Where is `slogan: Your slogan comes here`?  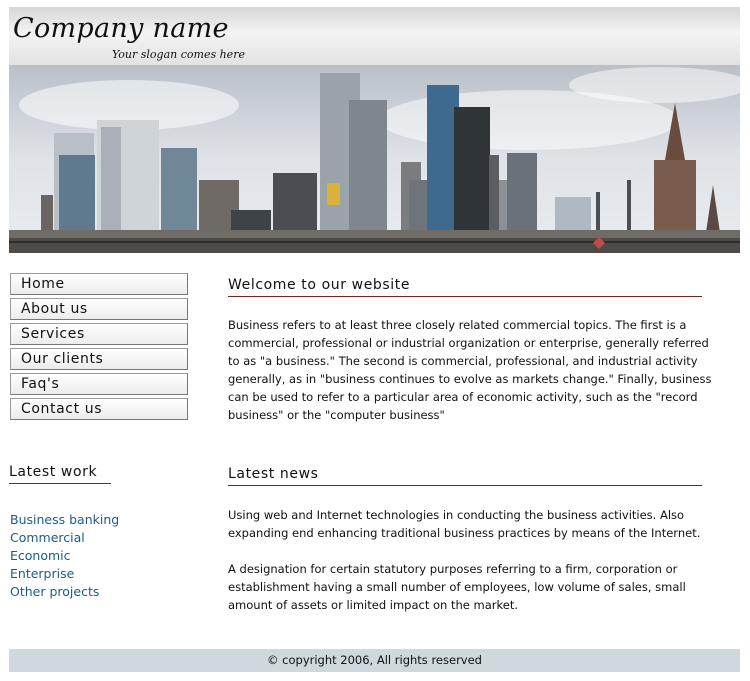 slogan: Your slogan comes here is located at coordinates (178, 54).